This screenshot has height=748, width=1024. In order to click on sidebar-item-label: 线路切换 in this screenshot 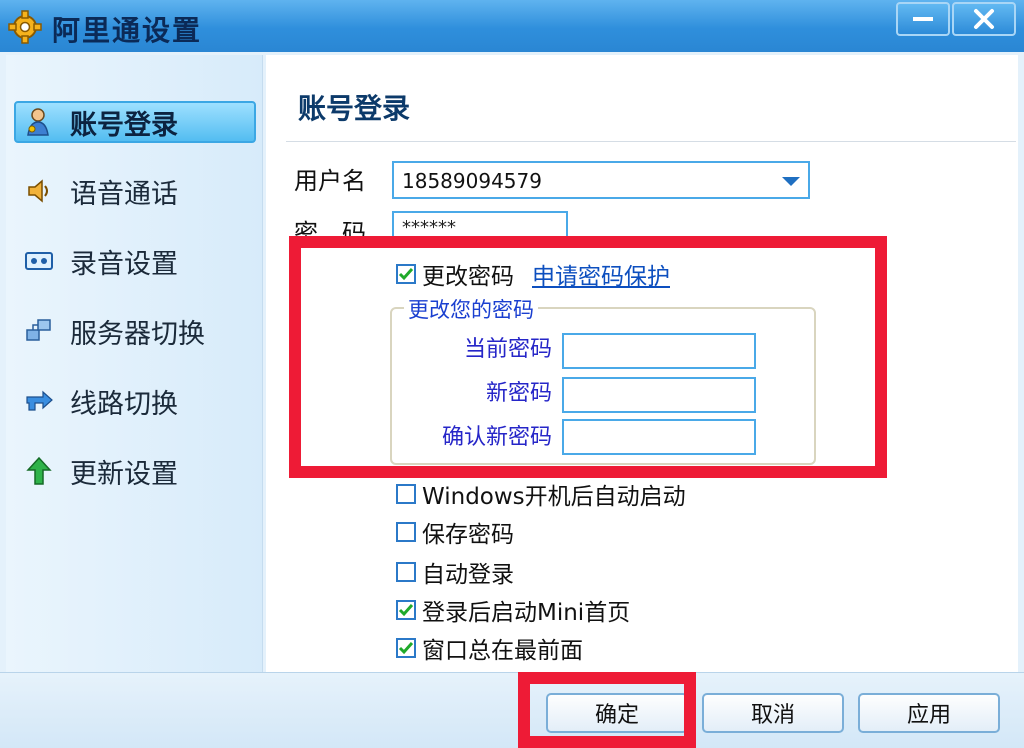, I will do `click(124, 404)`.